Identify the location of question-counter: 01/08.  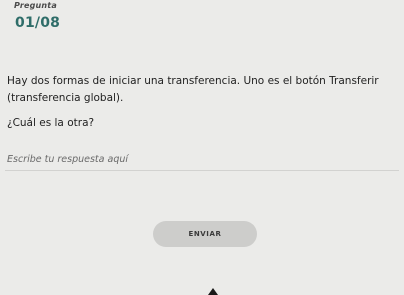
(38, 23).